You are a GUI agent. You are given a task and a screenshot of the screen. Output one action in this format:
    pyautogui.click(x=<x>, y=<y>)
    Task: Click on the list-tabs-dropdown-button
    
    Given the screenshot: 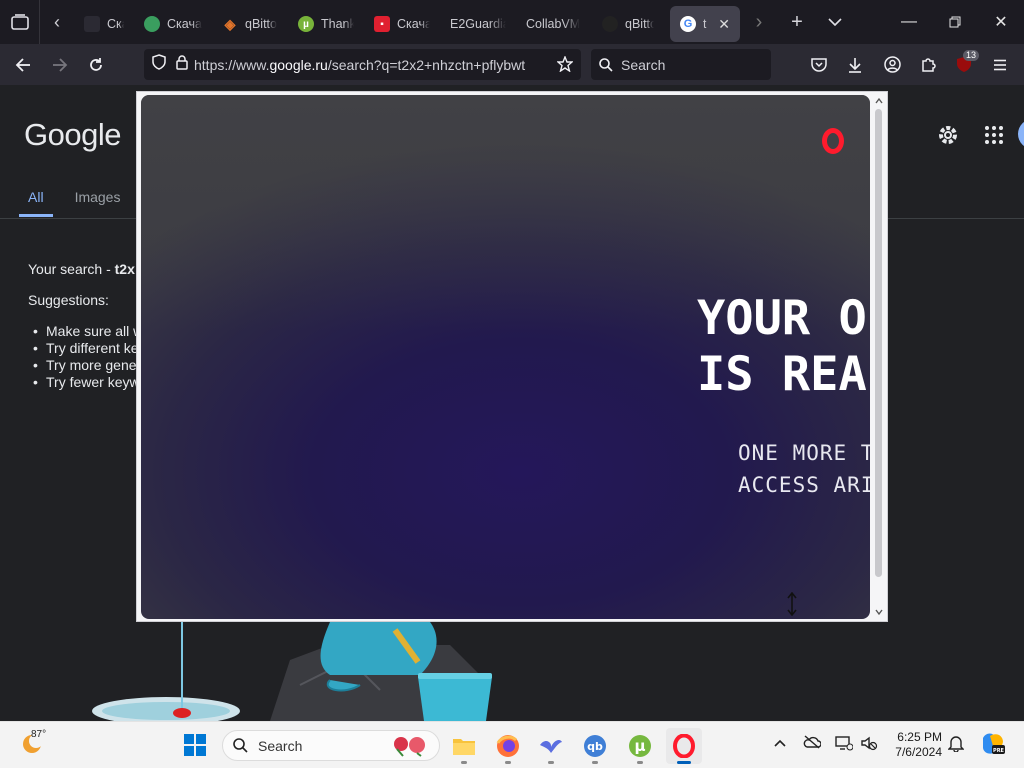 What is the action you would take?
    pyautogui.click(x=835, y=22)
    